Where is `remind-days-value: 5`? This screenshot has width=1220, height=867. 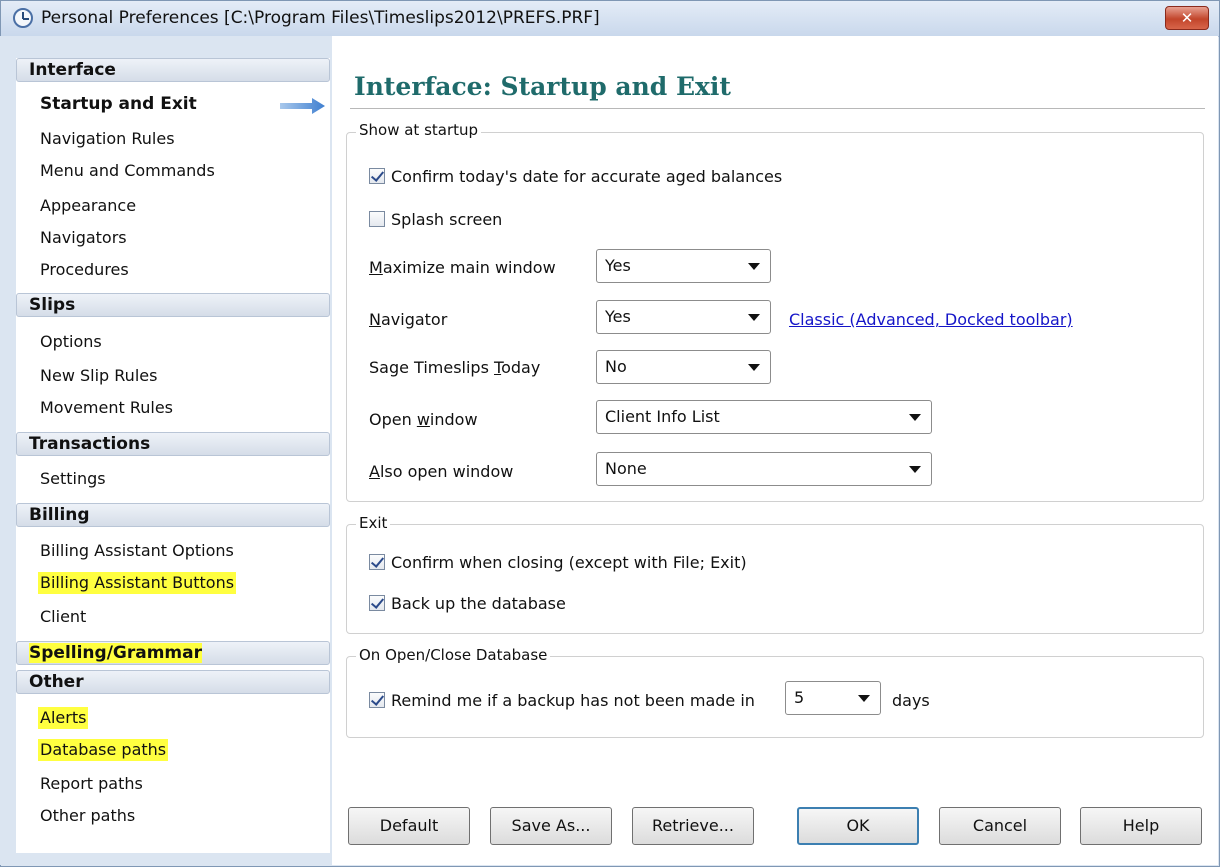 remind-days-value: 5 is located at coordinates (799, 697).